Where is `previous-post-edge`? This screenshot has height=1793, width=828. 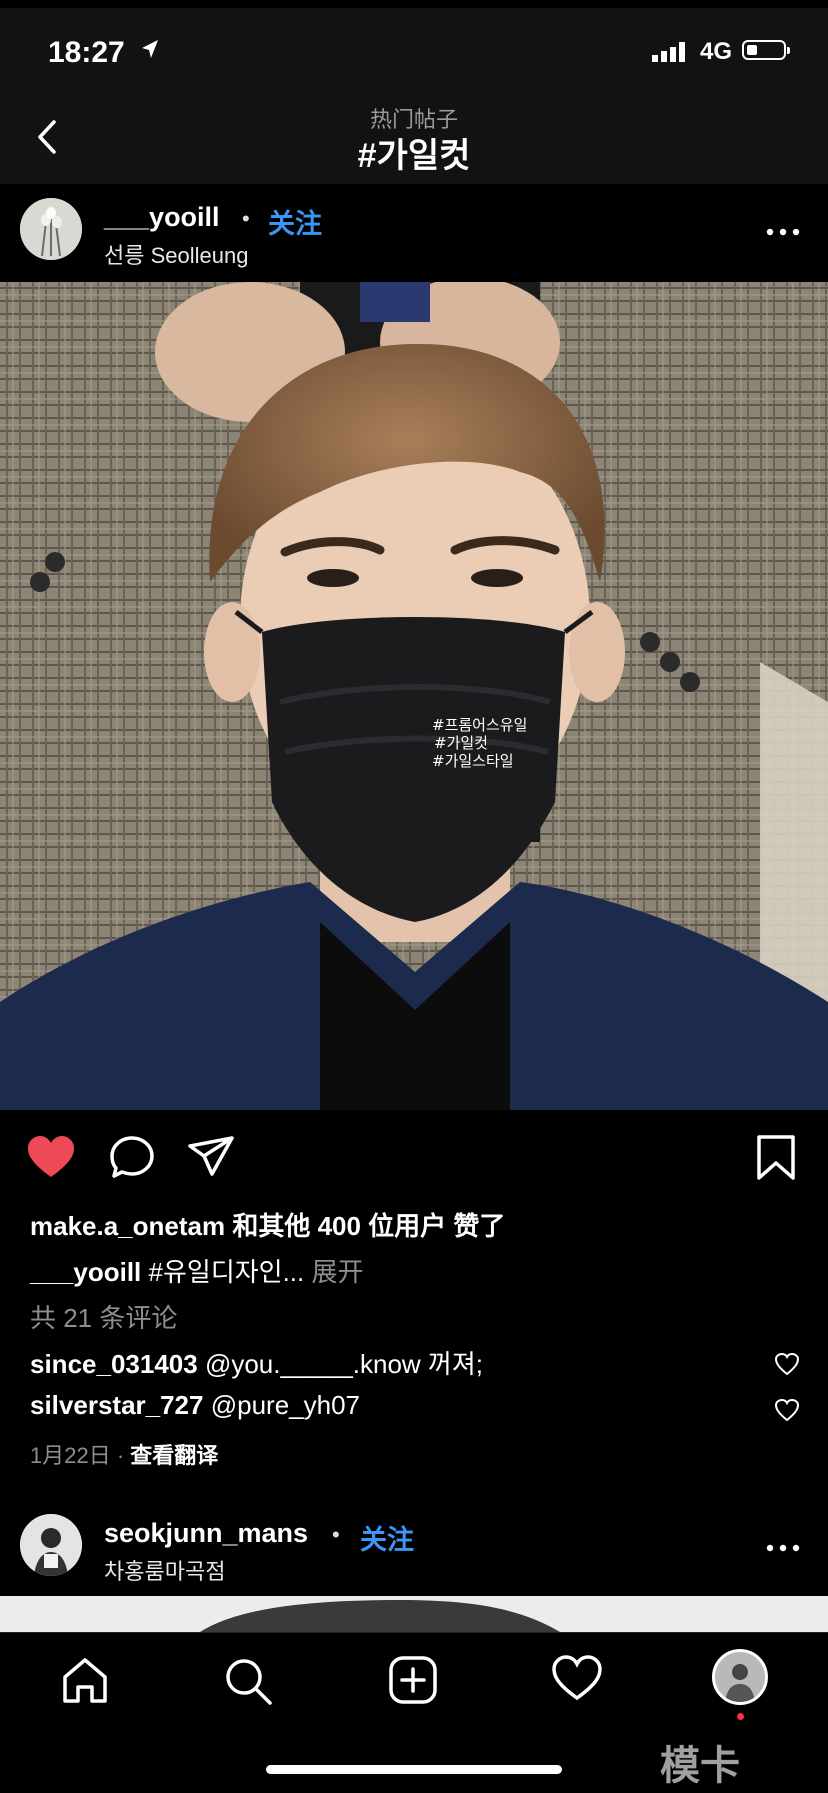
previous-post-edge is located at coordinates (414, 4).